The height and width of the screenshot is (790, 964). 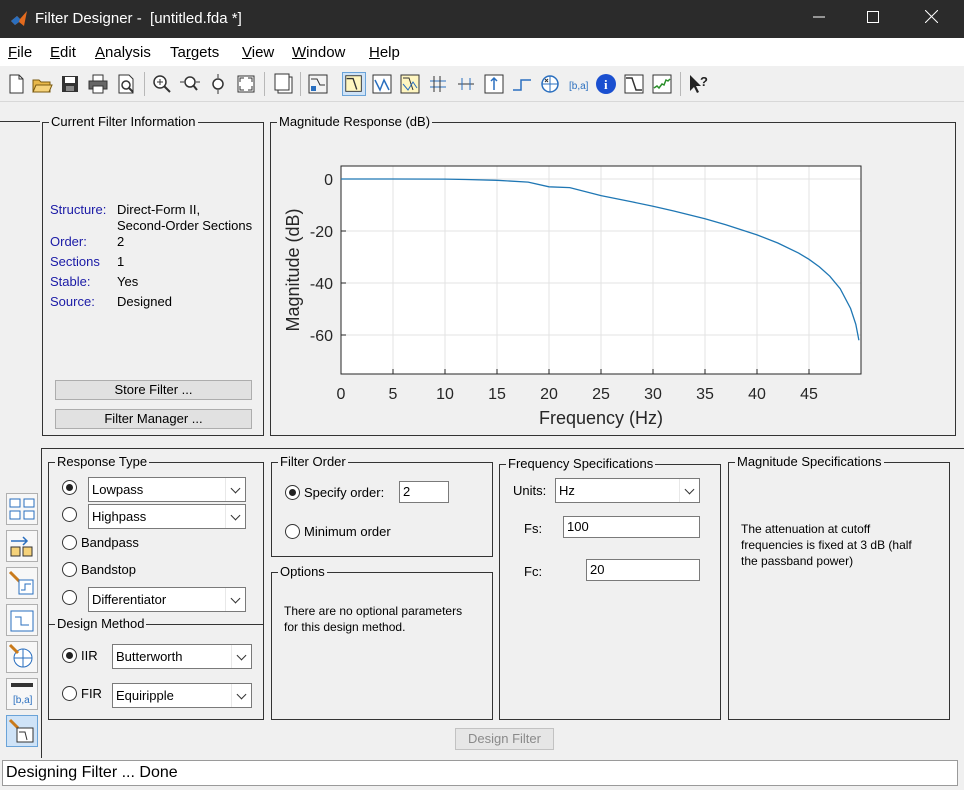 What do you see at coordinates (22, 620) in the screenshot?
I see `pole-zero-editor-icon` at bounding box center [22, 620].